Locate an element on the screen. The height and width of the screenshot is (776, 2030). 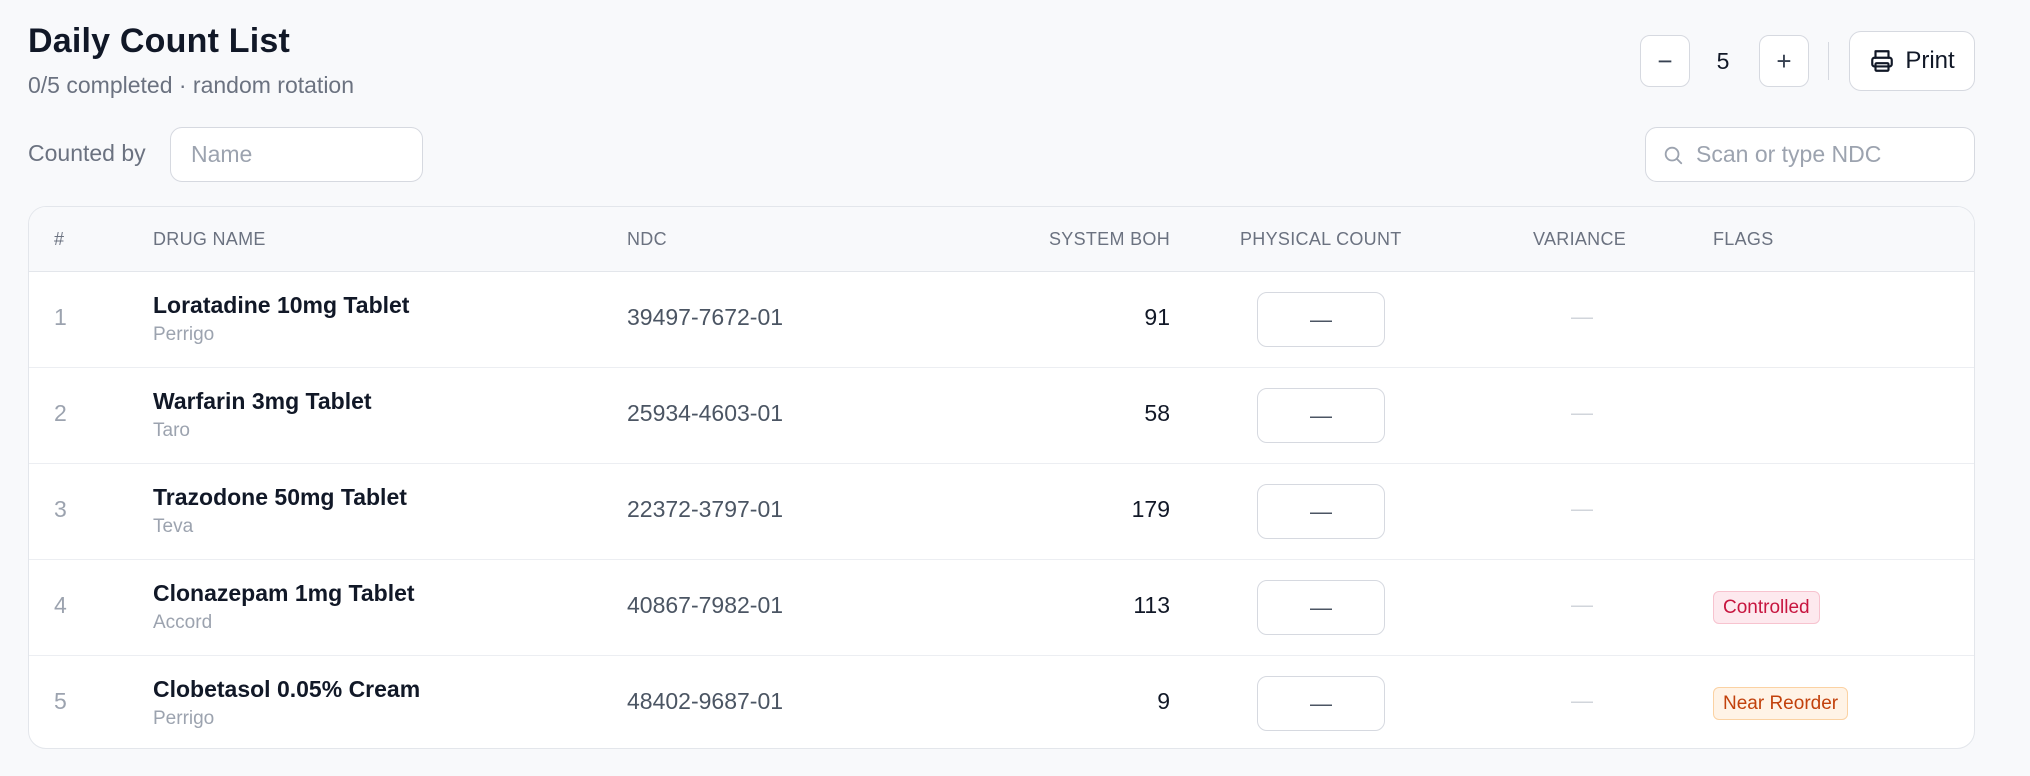
system-boh: 9 is located at coordinates (1163, 701).